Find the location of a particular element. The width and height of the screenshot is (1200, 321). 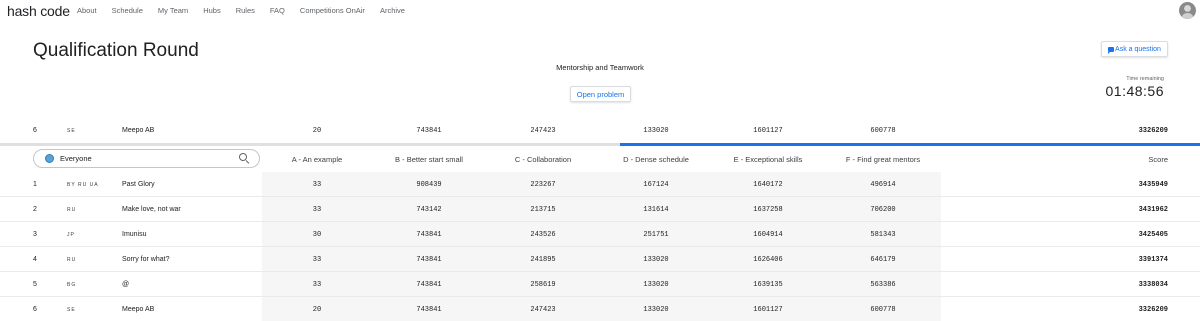

progress-fill is located at coordinates (910, 144).